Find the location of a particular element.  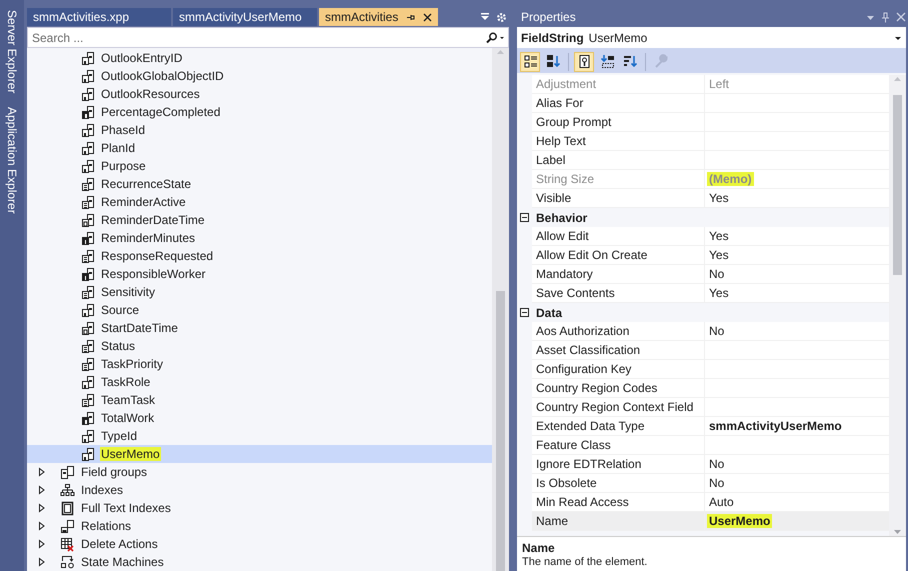

tree-item: OutlookEntryID is located at coordinates (142, 58).